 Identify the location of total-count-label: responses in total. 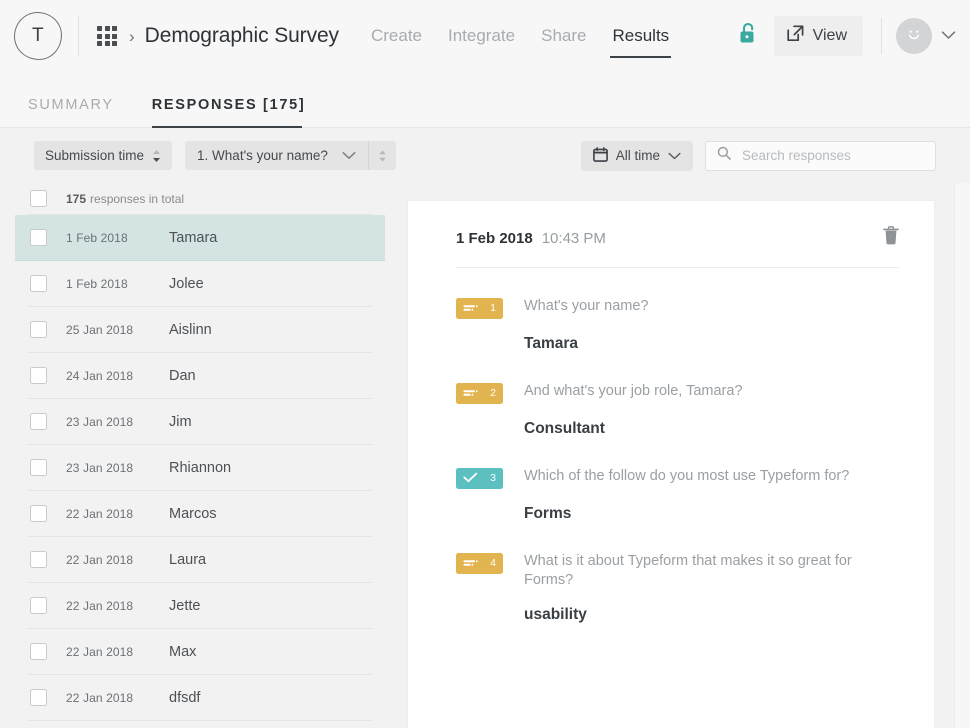
(137, 198).